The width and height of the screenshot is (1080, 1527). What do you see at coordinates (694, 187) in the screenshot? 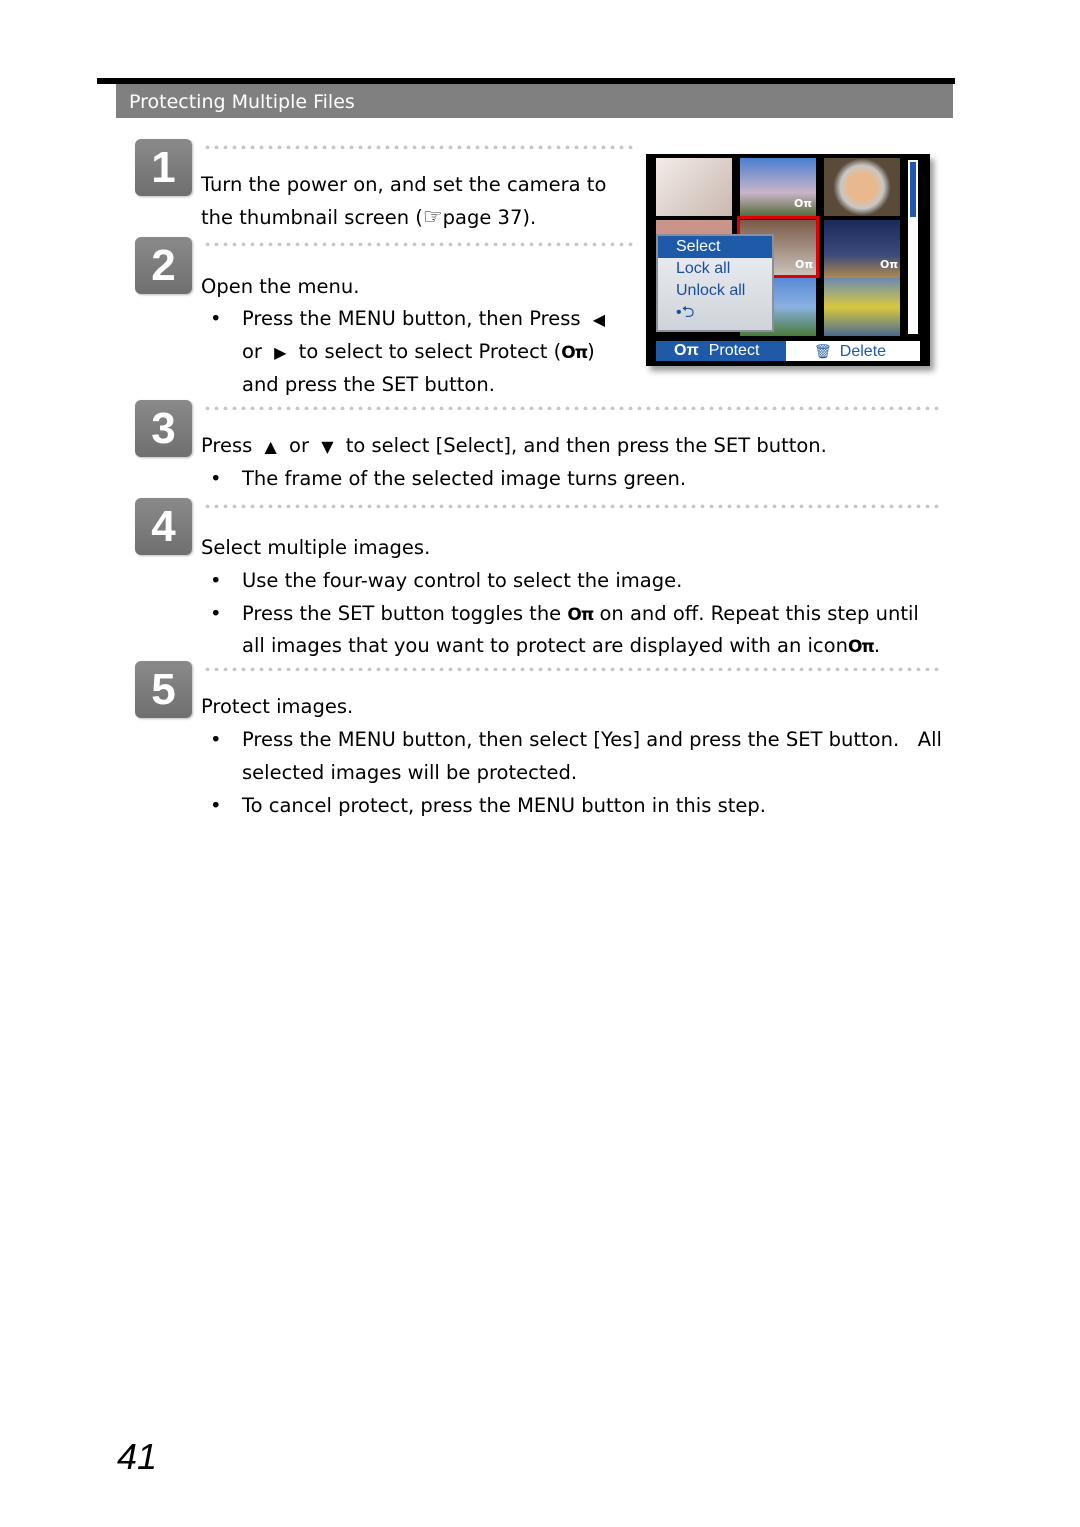
I see `thumbnail-baby` at bounding box center [694, 187].